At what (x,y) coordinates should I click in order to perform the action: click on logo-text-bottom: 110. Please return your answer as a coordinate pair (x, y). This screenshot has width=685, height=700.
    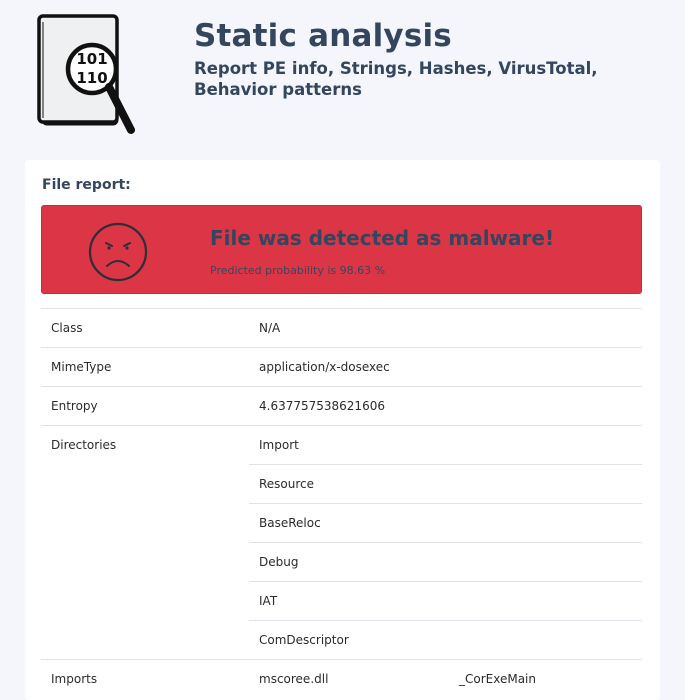
    Looking at the image, I should click on (91, 78).